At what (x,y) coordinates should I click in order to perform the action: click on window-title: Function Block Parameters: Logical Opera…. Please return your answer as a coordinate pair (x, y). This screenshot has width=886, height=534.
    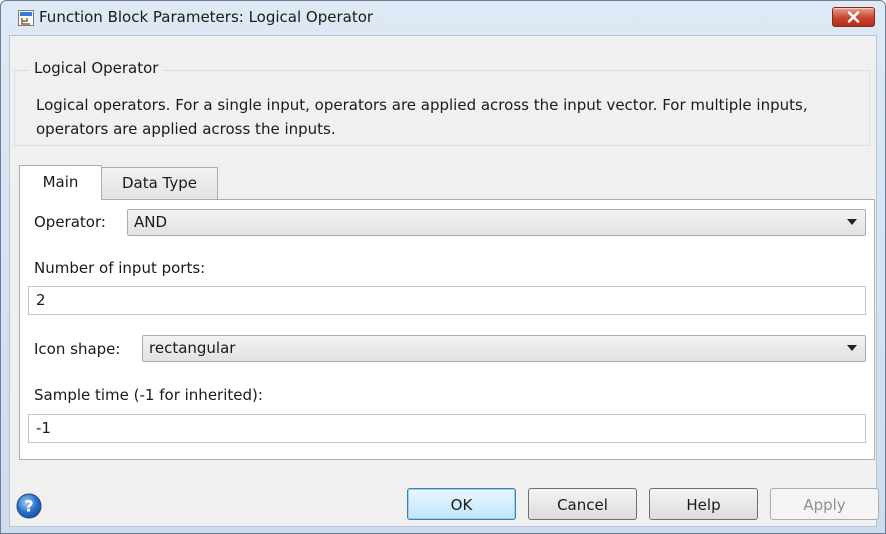
    Looking at the image, I should click on (206, 17).